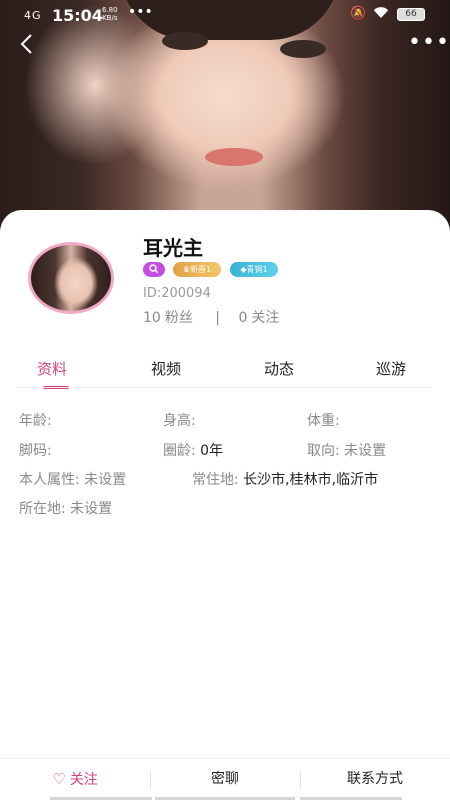 The width and height of the screenshot is (450, 800). What do you see at coordinates (242, 318) in the screenshot?
I see `following-count: 0` at bounding box center [242, 318].